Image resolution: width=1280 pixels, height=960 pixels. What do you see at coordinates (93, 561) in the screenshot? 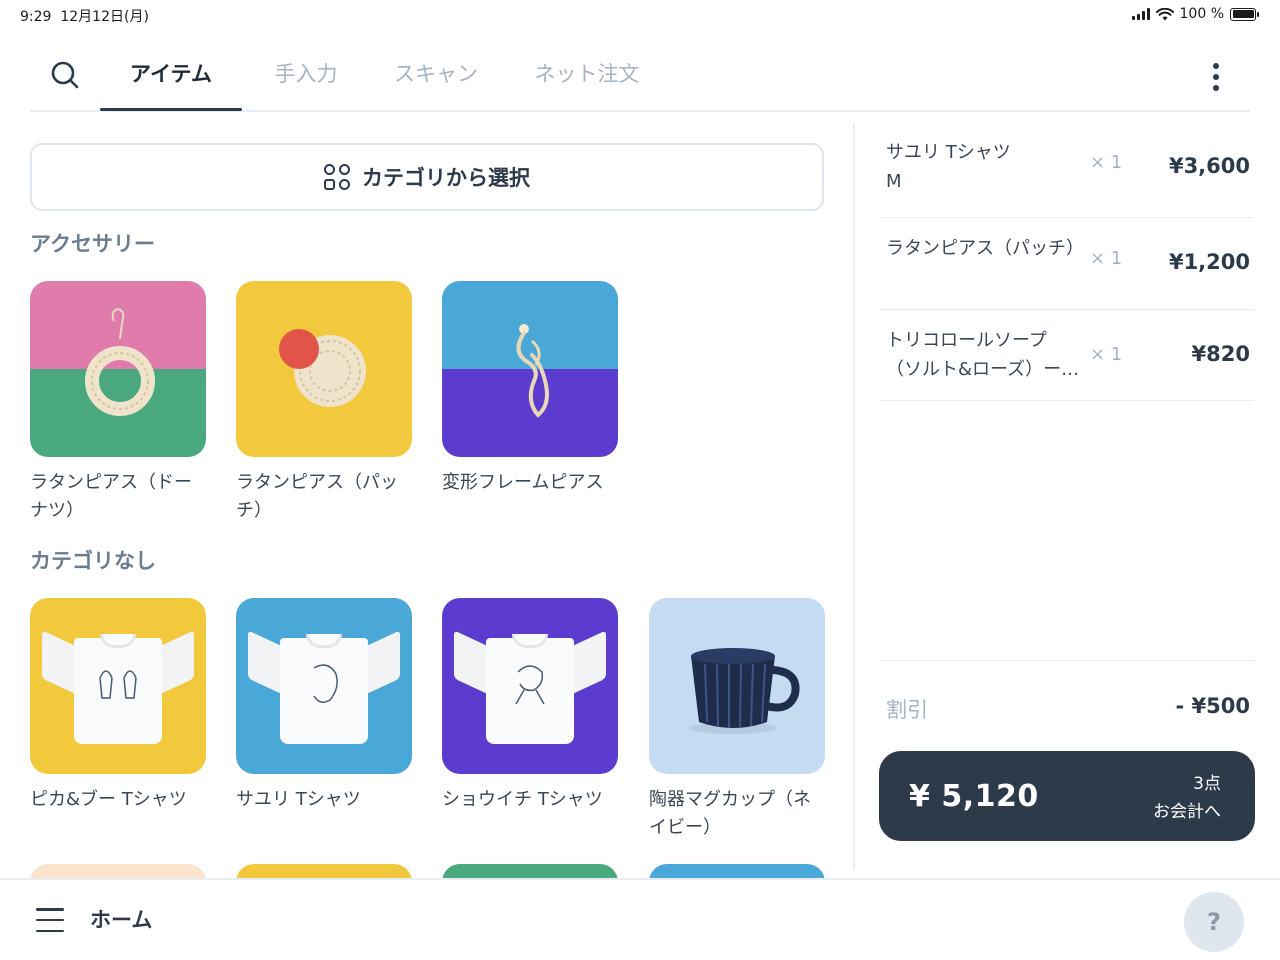
I see `section-title-uncategorized: カテゴリなし` at bounding box center [93, 561].